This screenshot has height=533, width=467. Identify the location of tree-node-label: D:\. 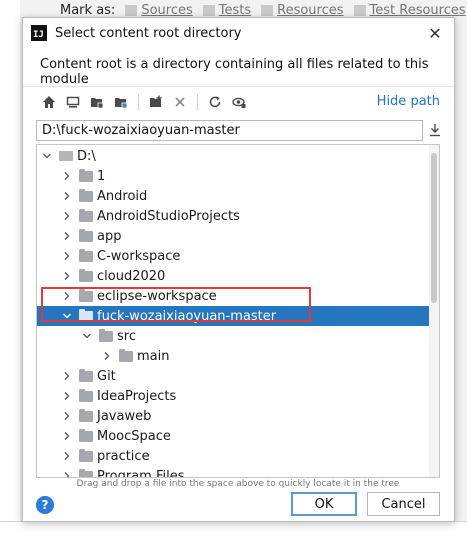
(86, 156).